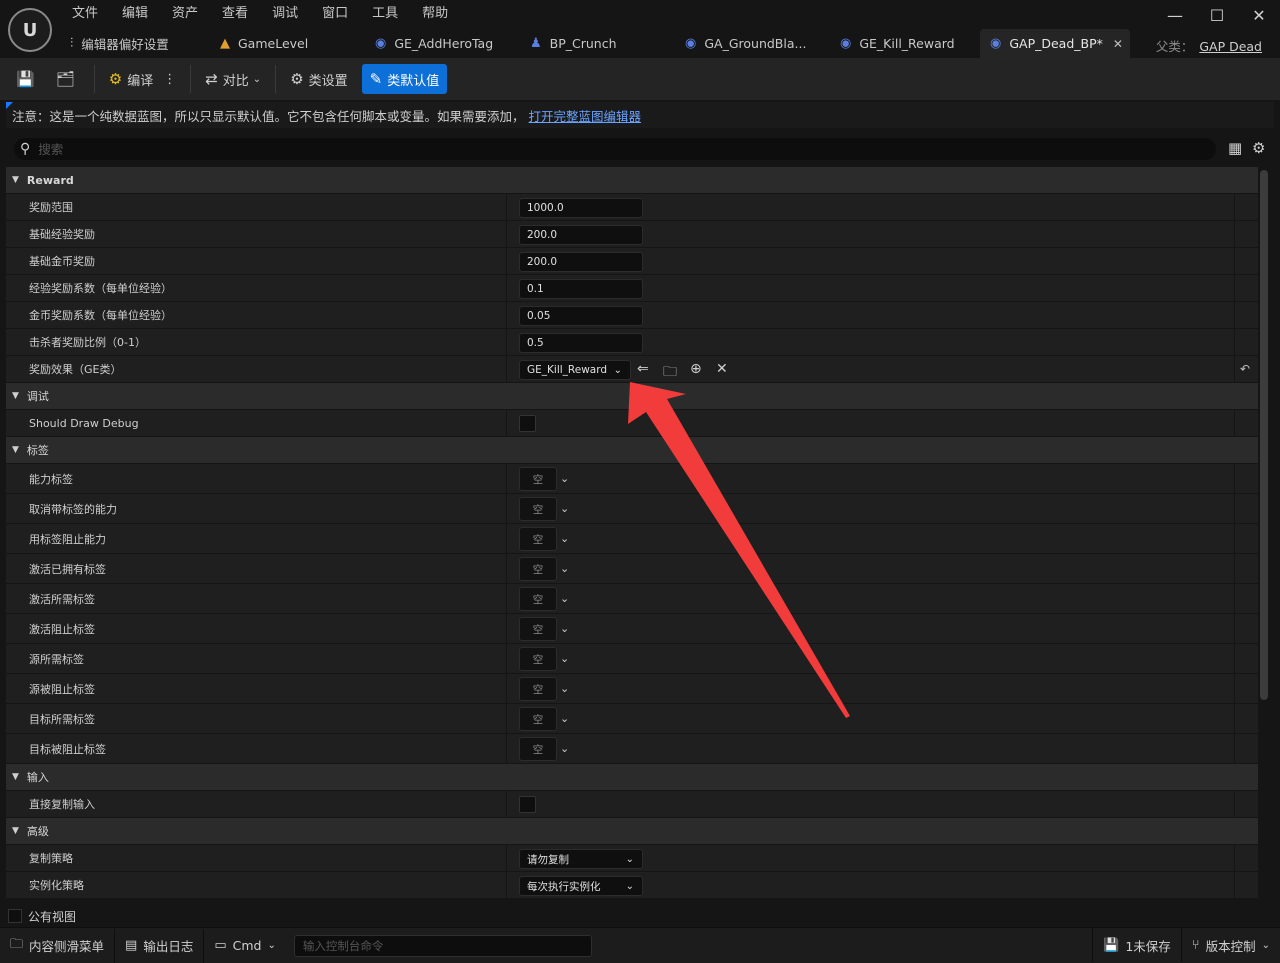  What do you see at coordinates (1235, 148) in the screenshot?
I see `table-view-icon: ▦` at bounding box center [1235, 148].